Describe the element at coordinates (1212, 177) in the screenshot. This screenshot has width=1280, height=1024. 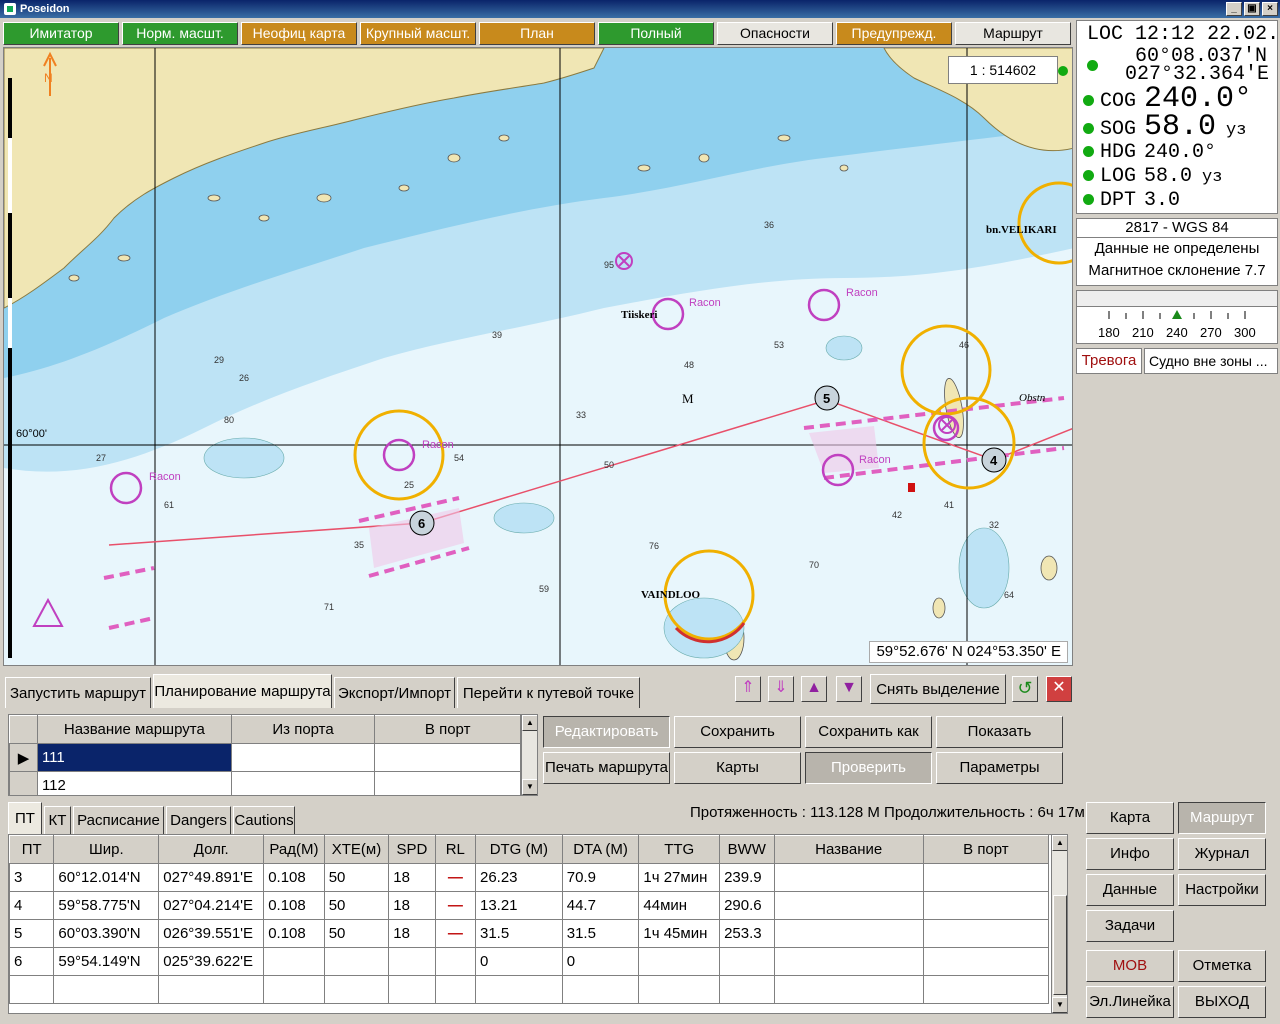
I see `nav-unit: уз` at that location.